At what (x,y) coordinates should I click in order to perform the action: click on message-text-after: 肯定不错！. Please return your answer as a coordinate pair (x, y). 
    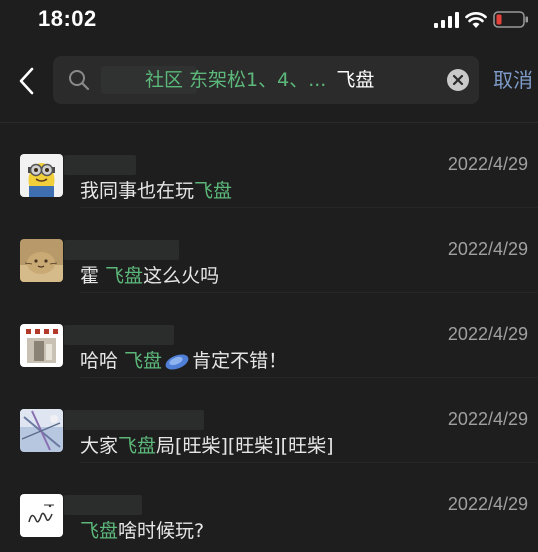
    Looking at the image, I should click on (240, 361).